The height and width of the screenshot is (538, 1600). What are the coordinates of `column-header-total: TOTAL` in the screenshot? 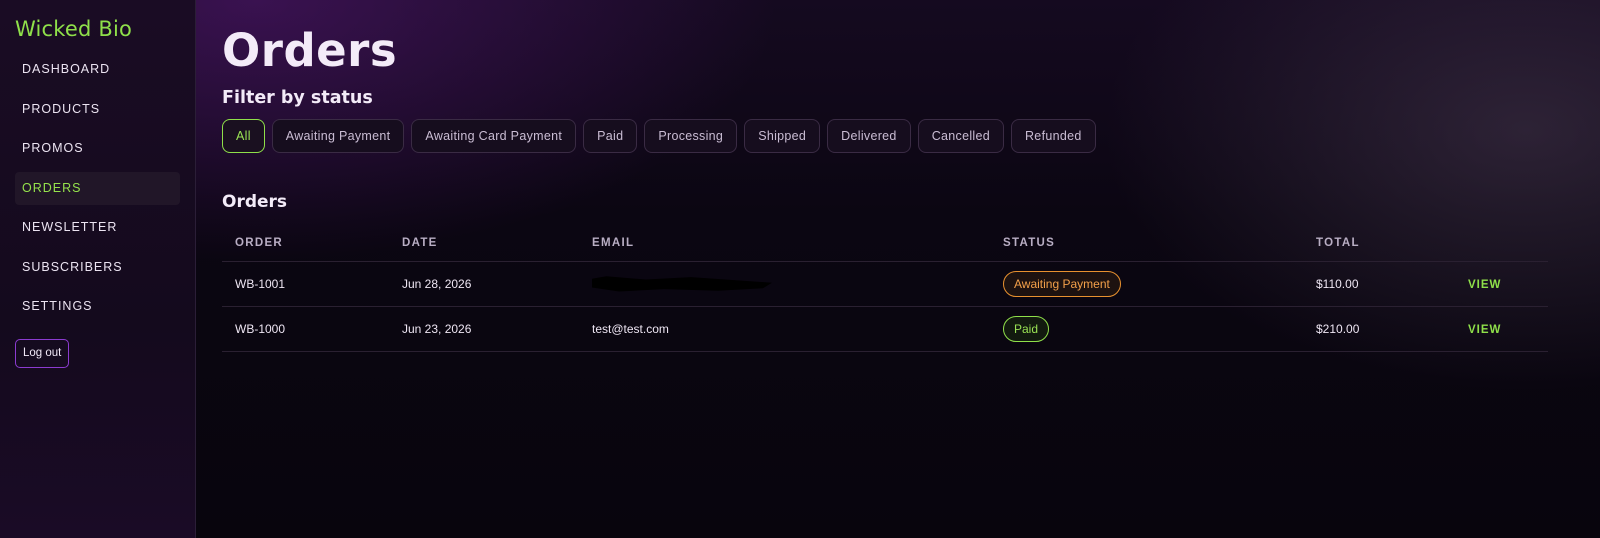 It's located at (1379, 243).